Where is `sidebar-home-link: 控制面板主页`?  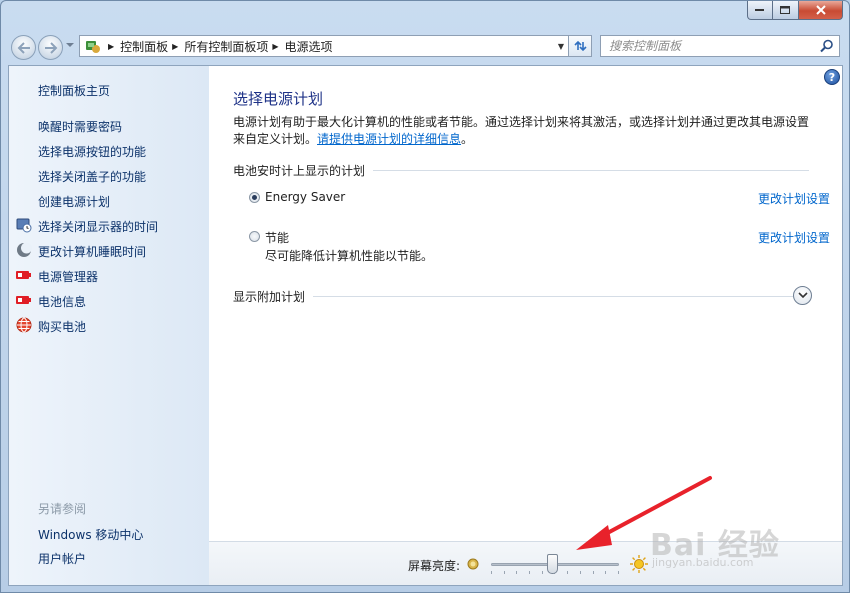
sidebar-home-link: 控制面板主页 is located at coordinates (74, 90).